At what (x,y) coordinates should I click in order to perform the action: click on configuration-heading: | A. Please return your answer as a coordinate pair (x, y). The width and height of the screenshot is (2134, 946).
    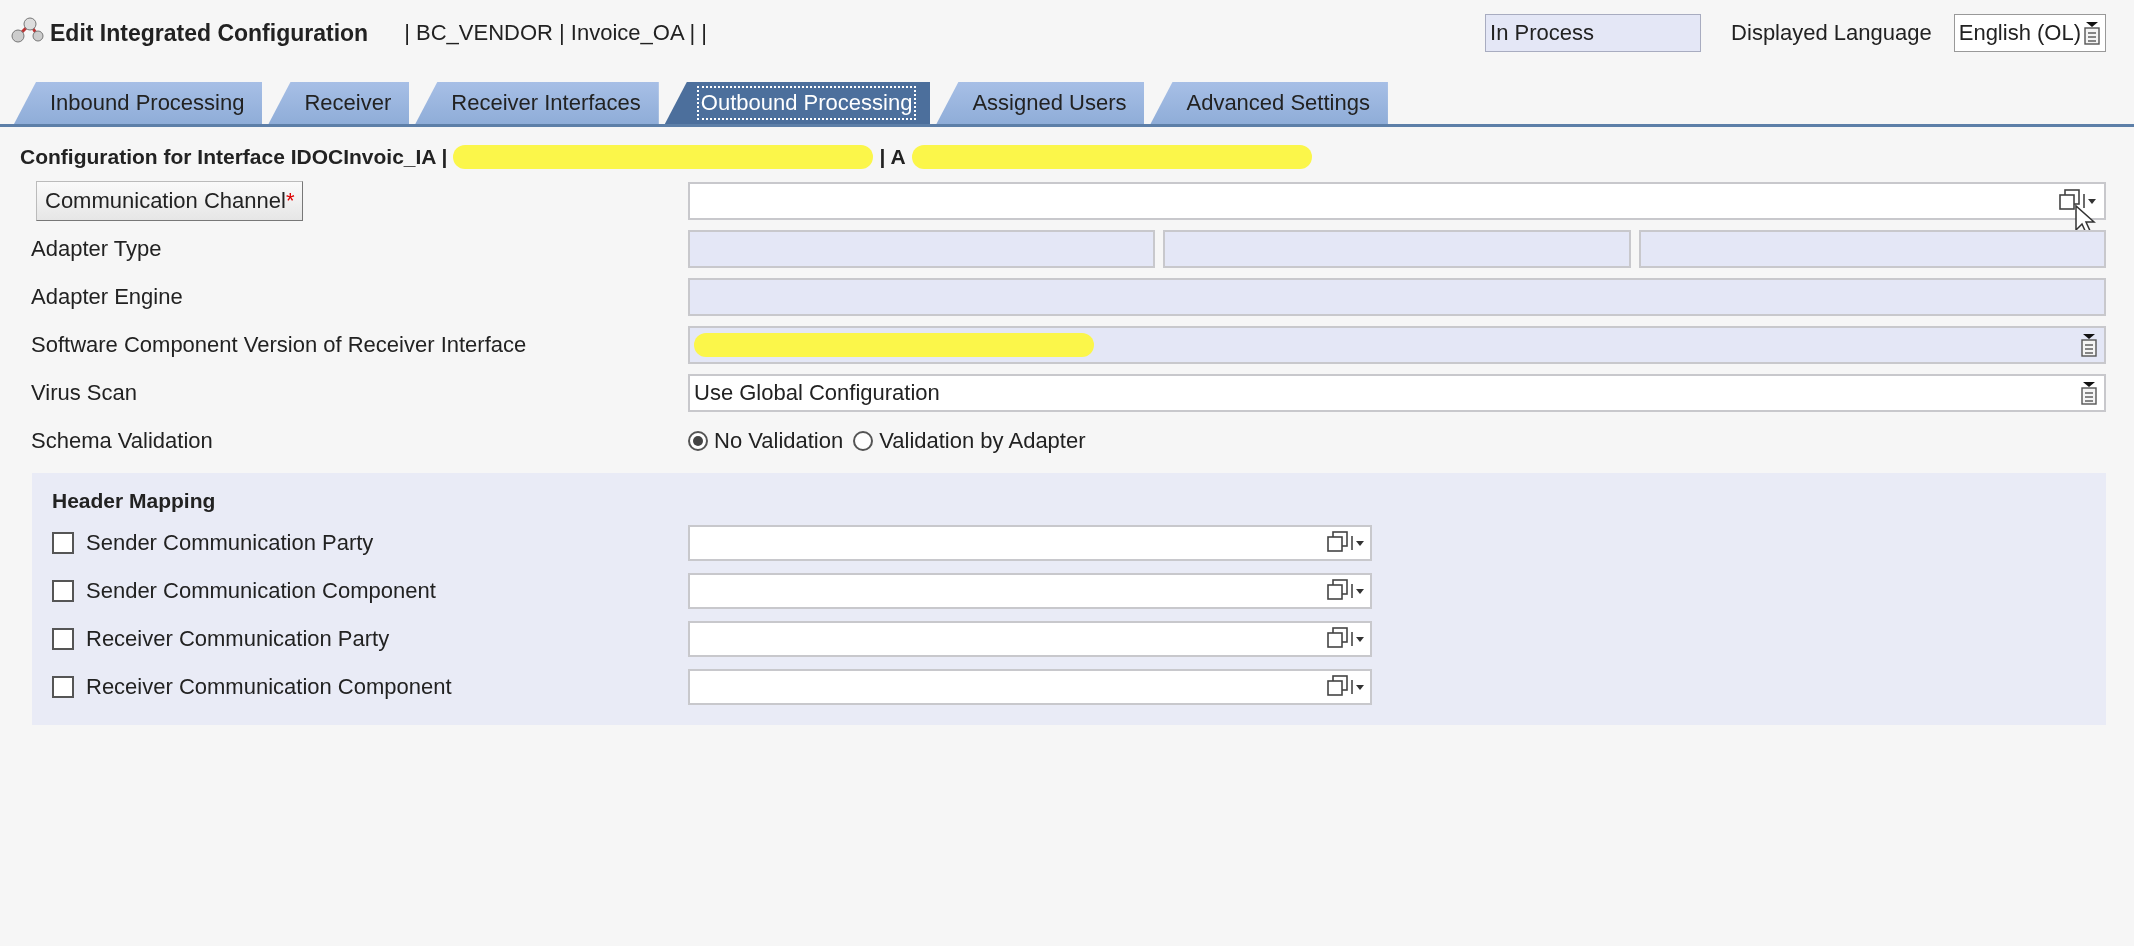
    Looking at the image, I should click on (892, 157).